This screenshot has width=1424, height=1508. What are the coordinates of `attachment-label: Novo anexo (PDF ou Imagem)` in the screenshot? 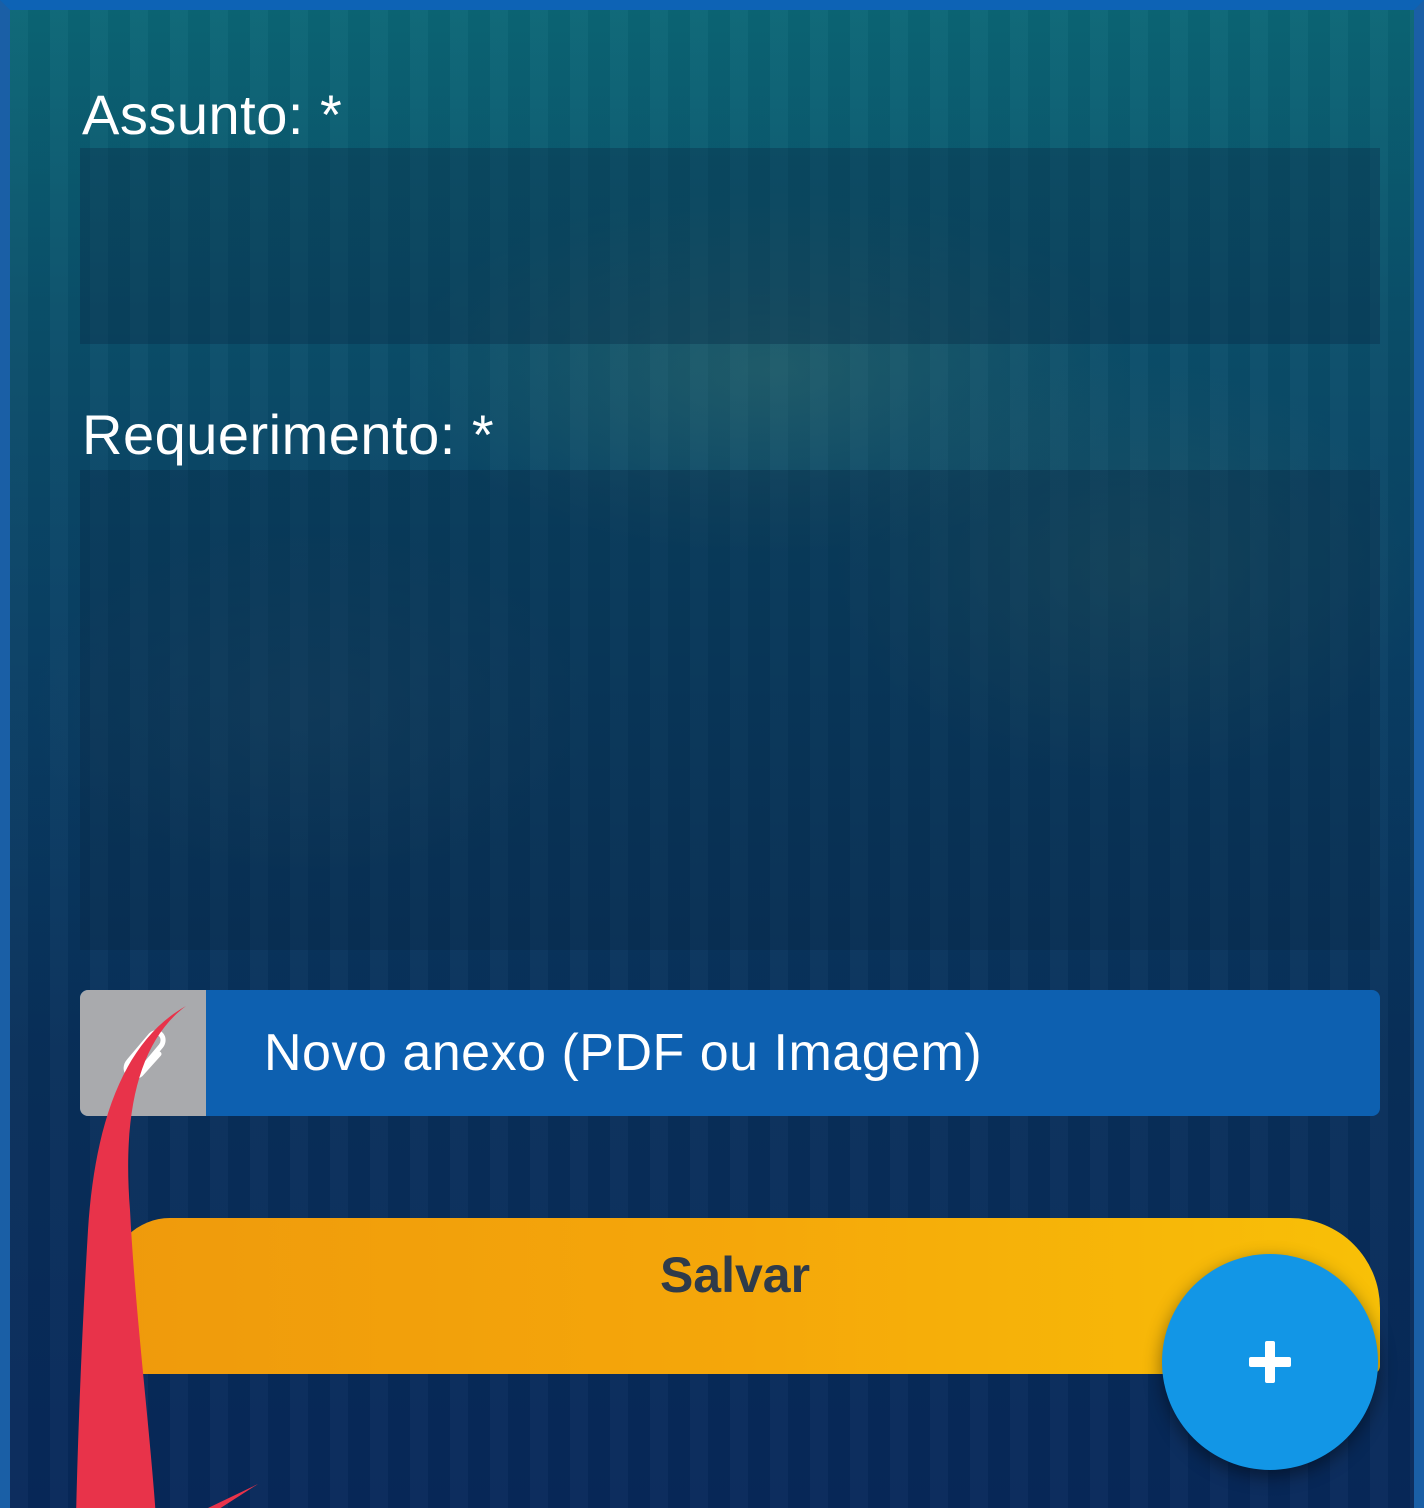 It's located at (623, 1053).